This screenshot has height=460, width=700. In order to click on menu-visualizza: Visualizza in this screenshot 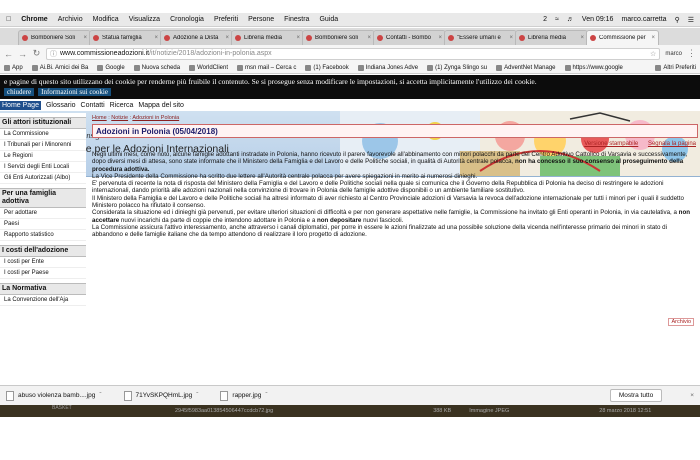, I will do `click(144, 19)`.